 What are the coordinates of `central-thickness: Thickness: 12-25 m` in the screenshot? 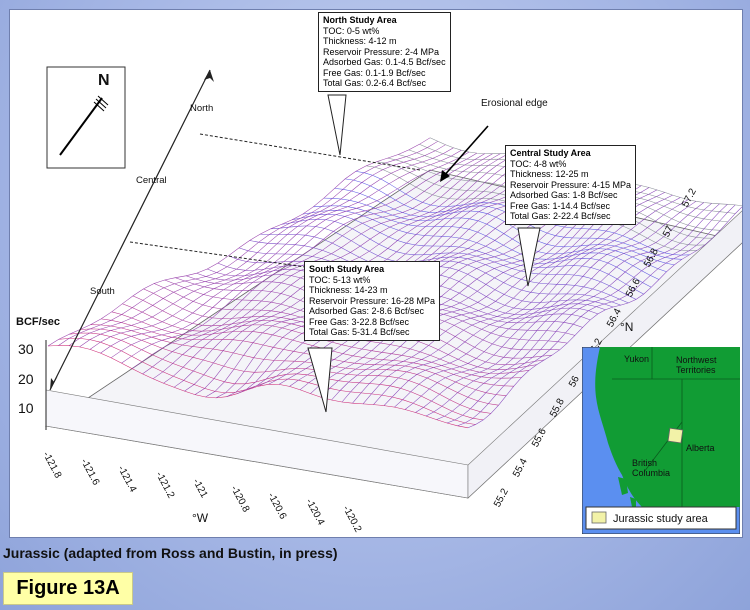 It's located at (549, 174).